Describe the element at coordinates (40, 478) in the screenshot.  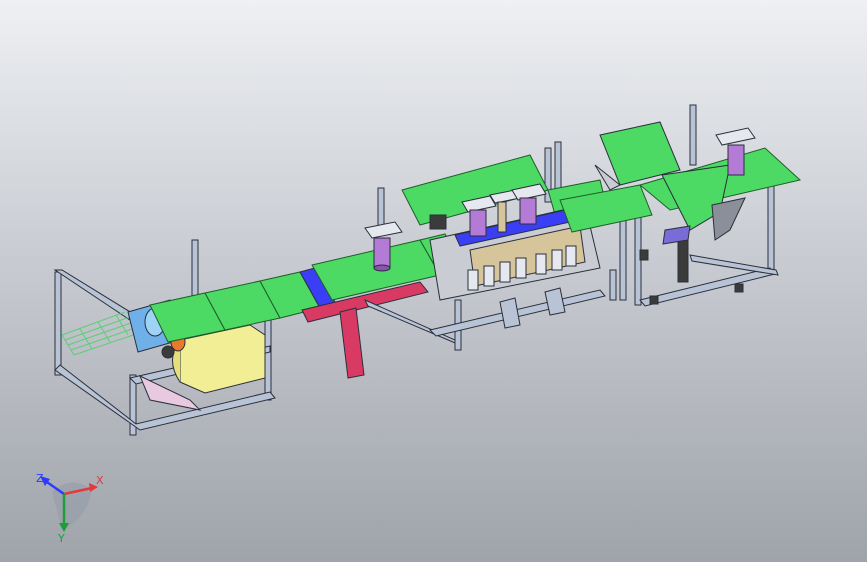
I see `z-axis-label: Z` at that location.